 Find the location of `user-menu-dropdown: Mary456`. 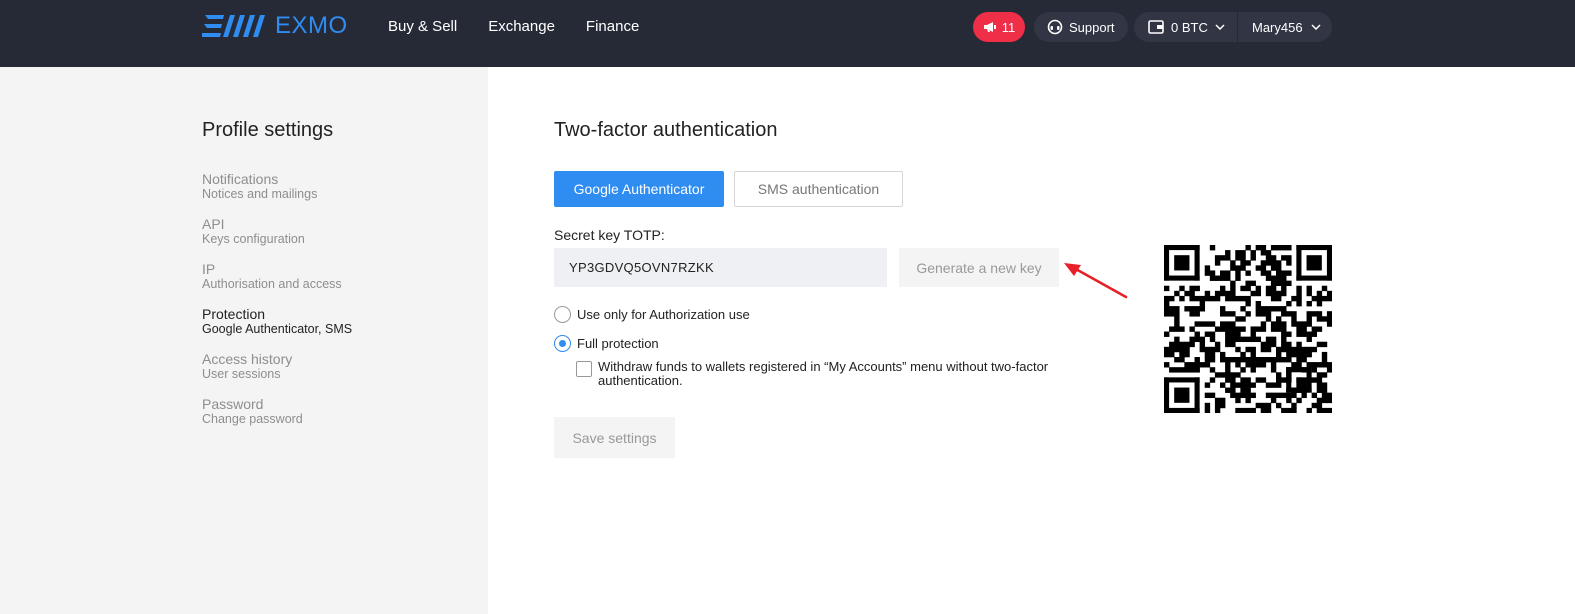

user-menu-dropdown: Mary456 is located at coordinates (1279, 27).